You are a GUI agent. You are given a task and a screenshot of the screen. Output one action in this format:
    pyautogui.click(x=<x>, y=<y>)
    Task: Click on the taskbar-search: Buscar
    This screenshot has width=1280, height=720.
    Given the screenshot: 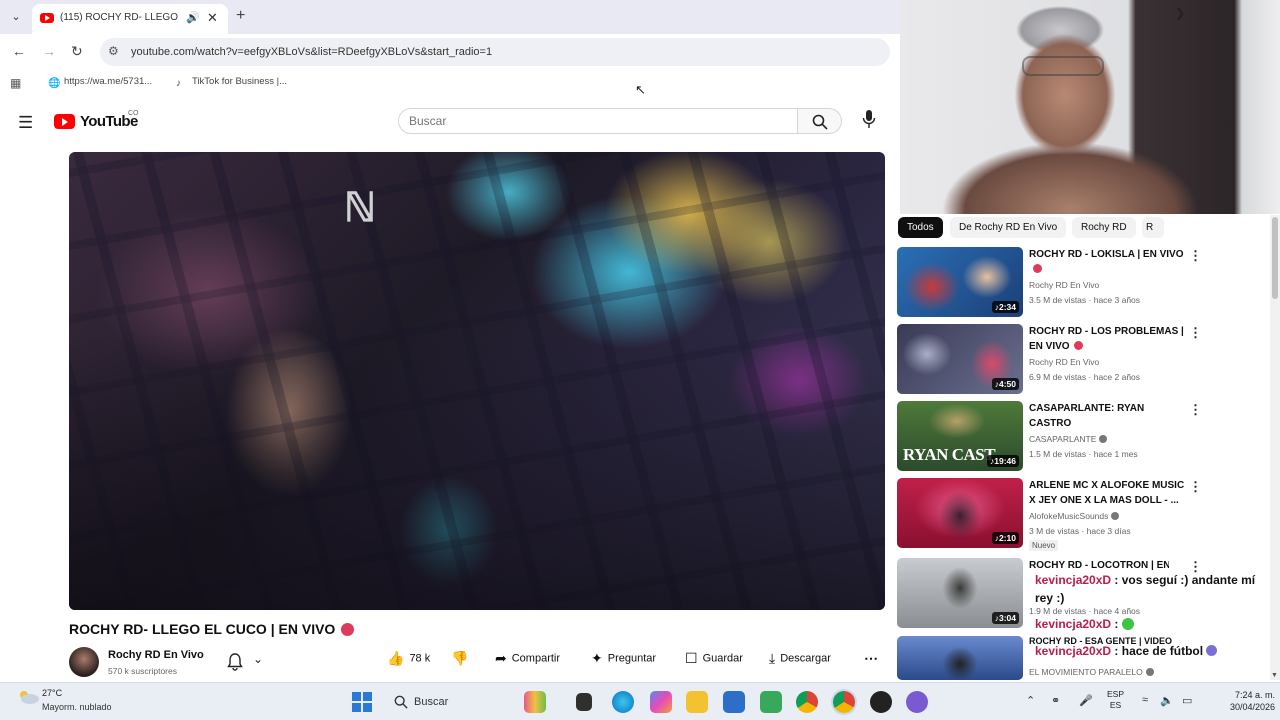 What is the action you would take?
    pyautogui.click(x=446, y=702)
    